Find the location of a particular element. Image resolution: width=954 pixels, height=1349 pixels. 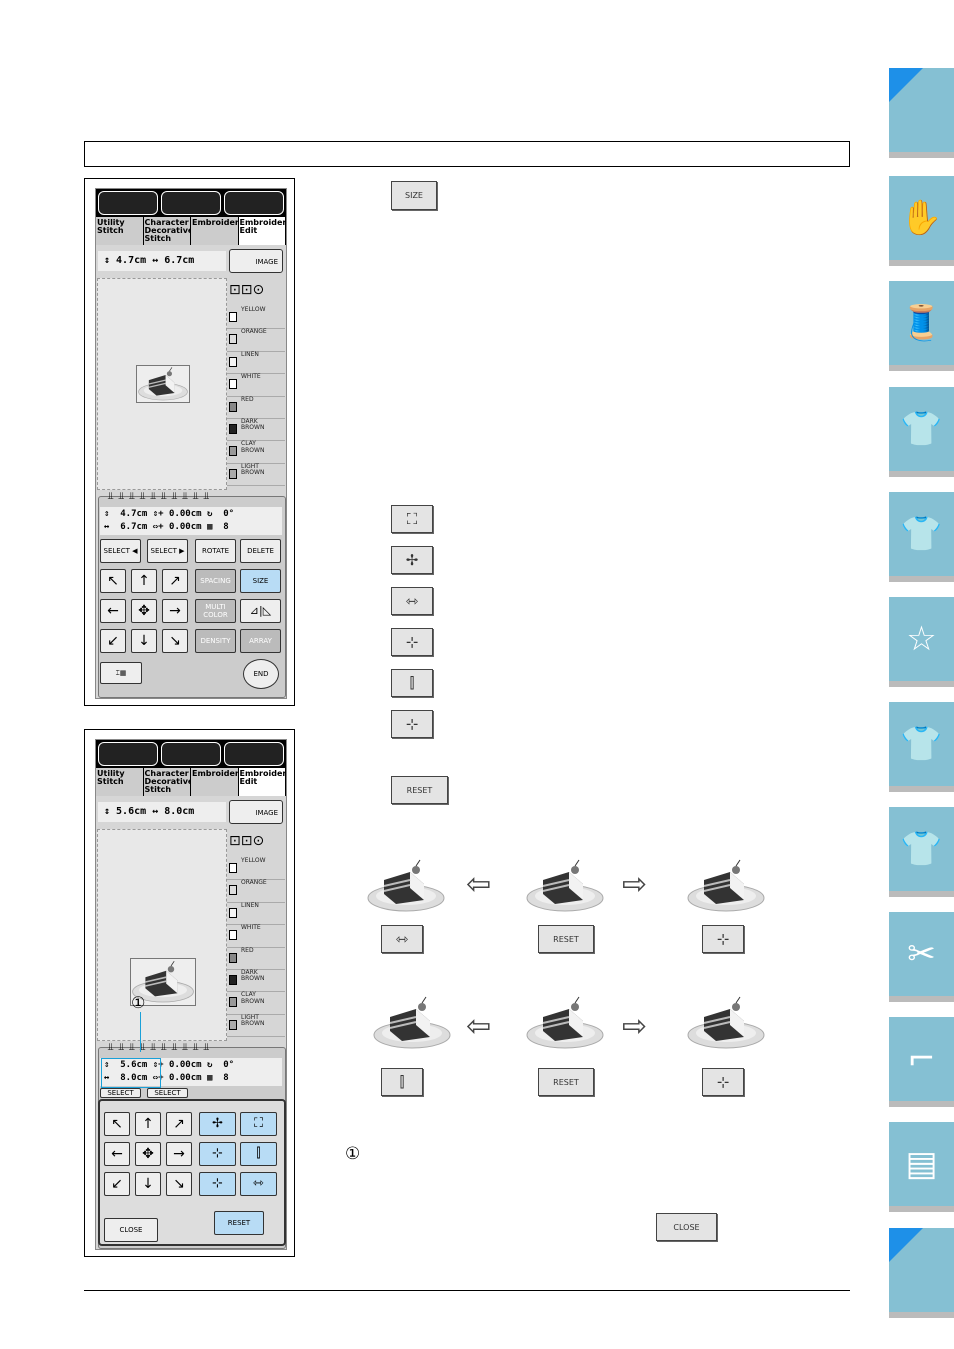

thread-color-name: LINEN is located at coordinates (250, 905).